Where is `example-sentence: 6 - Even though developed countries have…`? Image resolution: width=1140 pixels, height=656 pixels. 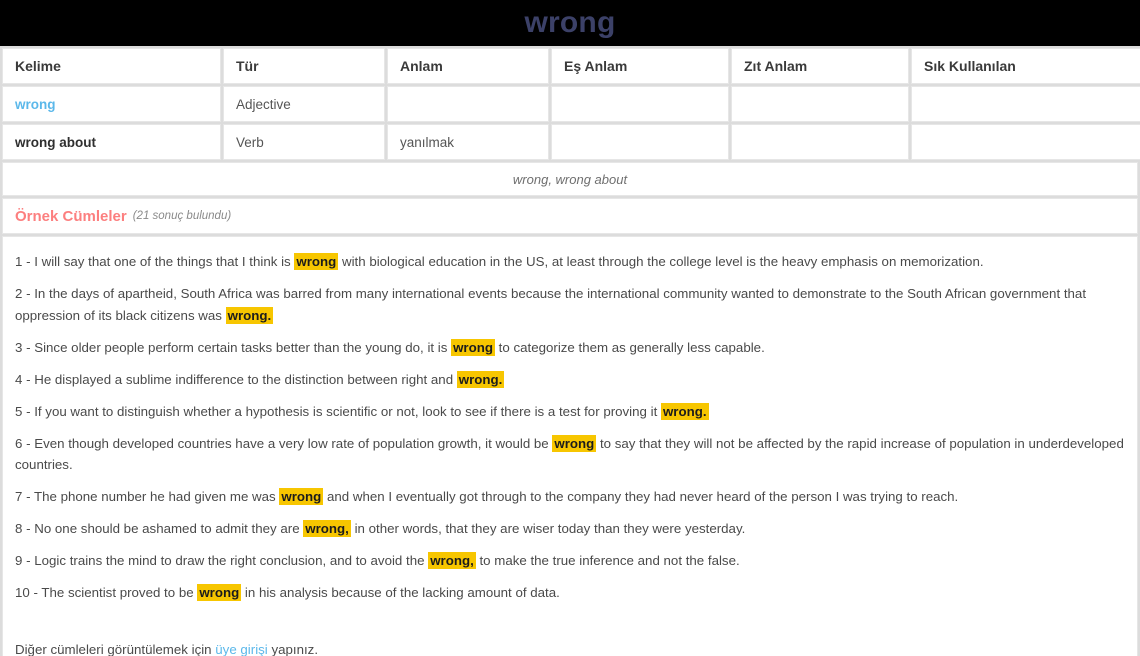 example-sentence: 6 - Even though developed countries have… is located at coordinates (570, 454).